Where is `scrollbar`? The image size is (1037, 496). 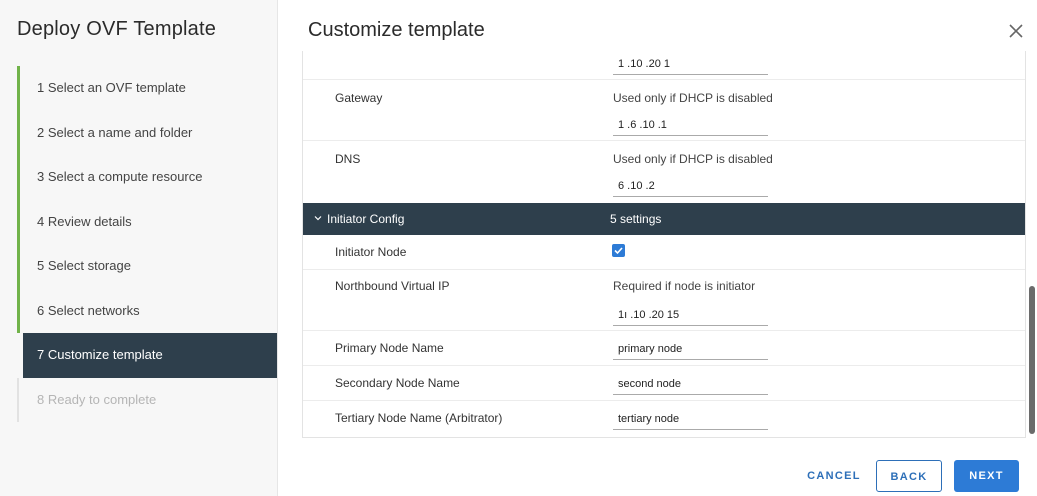 scrollbar is located at coordinates (1032, 244).